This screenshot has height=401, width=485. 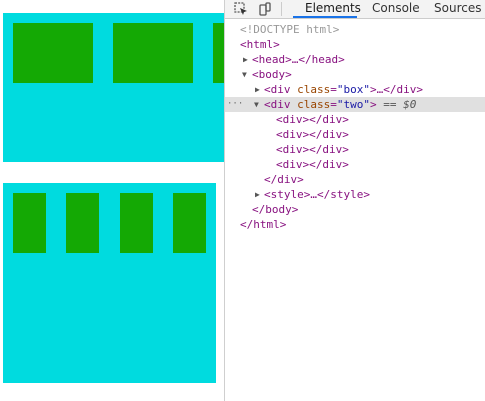 I want to click on tree-line-div-box: ▶ <div class="box">…</div>, so click(x=355, y=89).